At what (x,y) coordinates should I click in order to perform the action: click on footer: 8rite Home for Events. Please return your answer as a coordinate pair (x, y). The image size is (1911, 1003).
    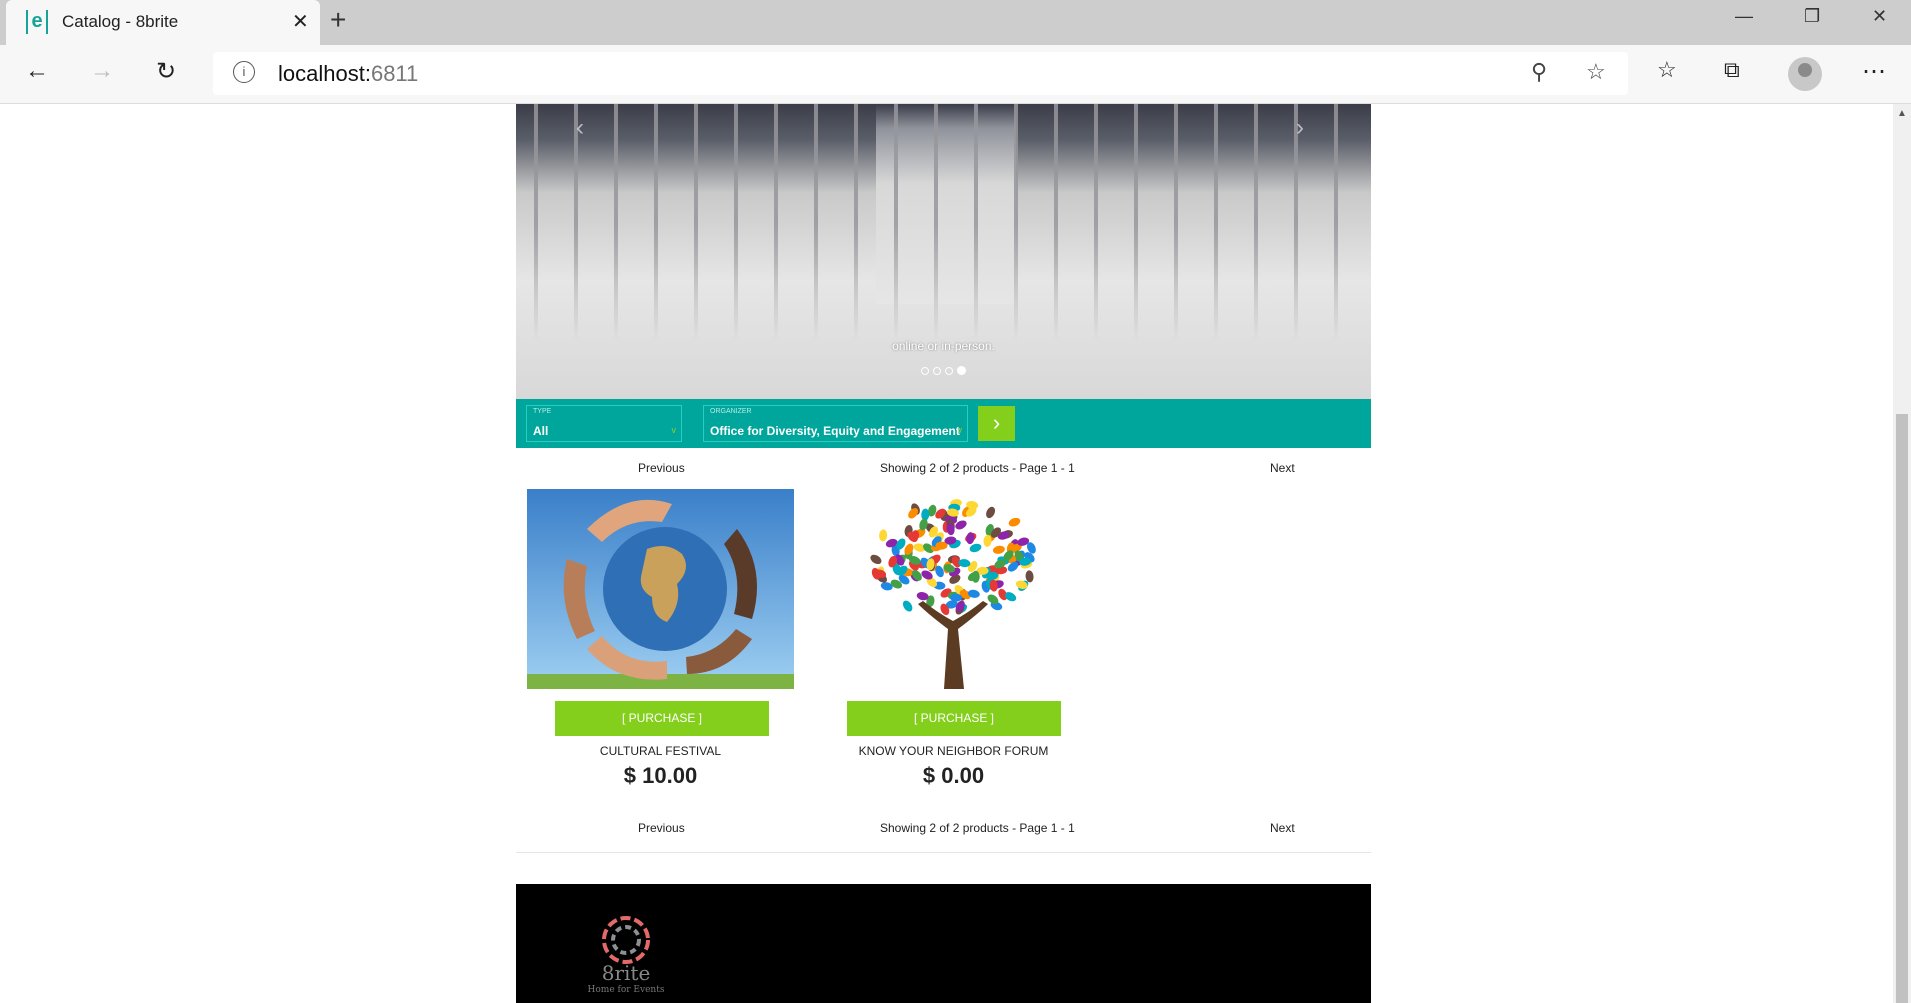
    Looking at the image, I should click on (943, 943).